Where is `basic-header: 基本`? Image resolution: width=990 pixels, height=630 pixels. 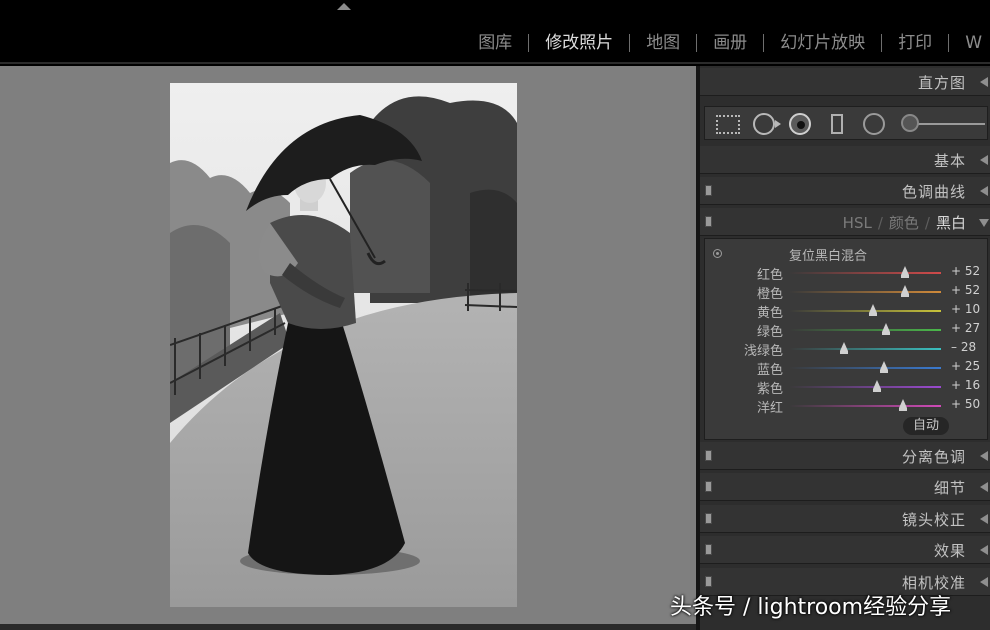 basic-header: 基本 is located at coordinates (845, 160).